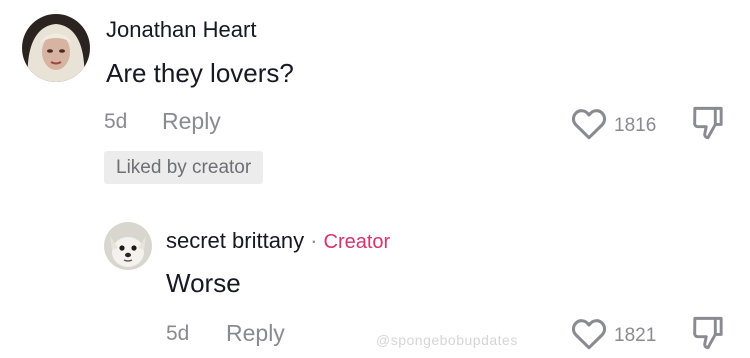  I want to click on like-count: 1821, so click(635, 335).